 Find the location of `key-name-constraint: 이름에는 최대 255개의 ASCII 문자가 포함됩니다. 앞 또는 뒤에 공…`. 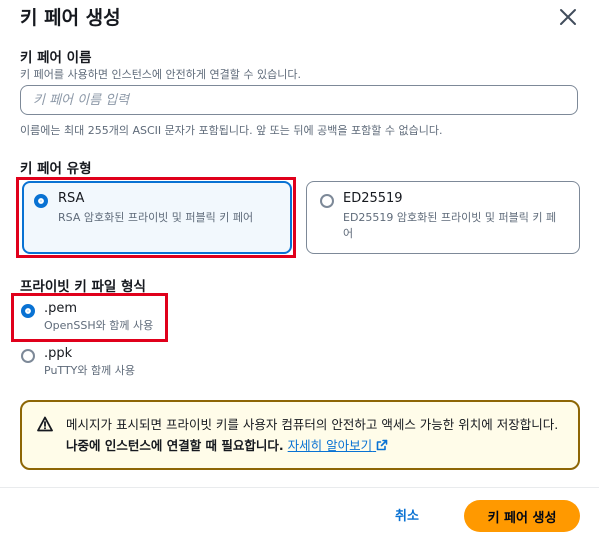

key-name-constraint: 이름에는 최대 255개의 ASCII 문자가 포함됩니다. 앞 또는 뒤에 공… is located at coordinates (231, 130).